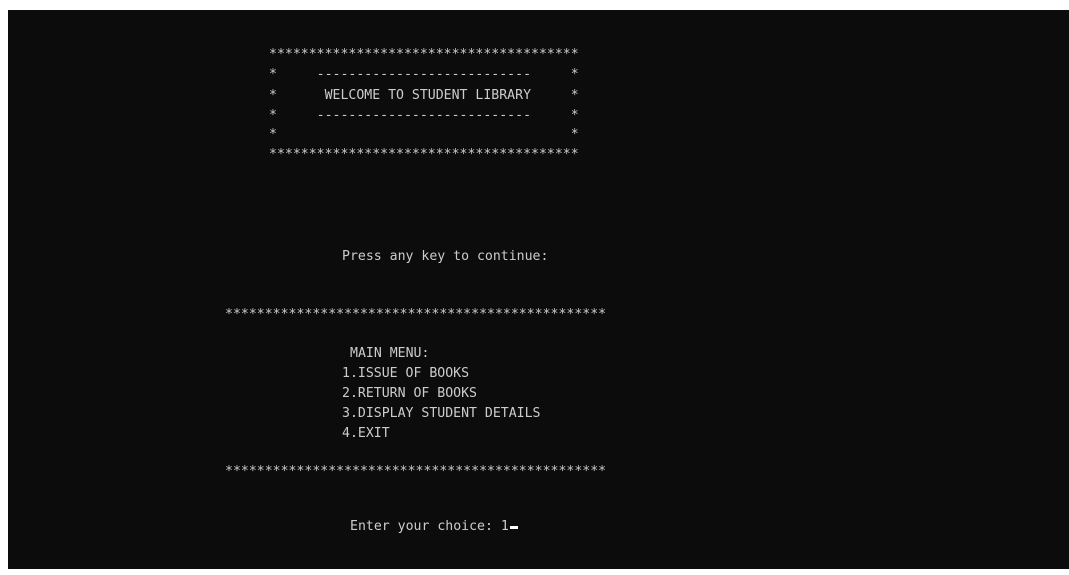 This screenshot has width=1069, height=575. Describe the element at coordinates (409, 393) in the screenshot. I see `menu-option-return: 2.RETURN OF BOOKS` at that location.